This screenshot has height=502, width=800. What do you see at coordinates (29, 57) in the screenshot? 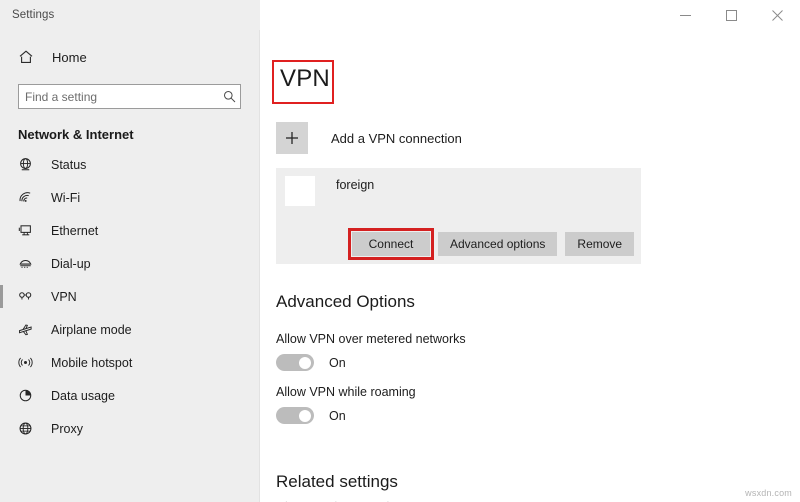
I see `home-icon` at bounding box center [29, 57].